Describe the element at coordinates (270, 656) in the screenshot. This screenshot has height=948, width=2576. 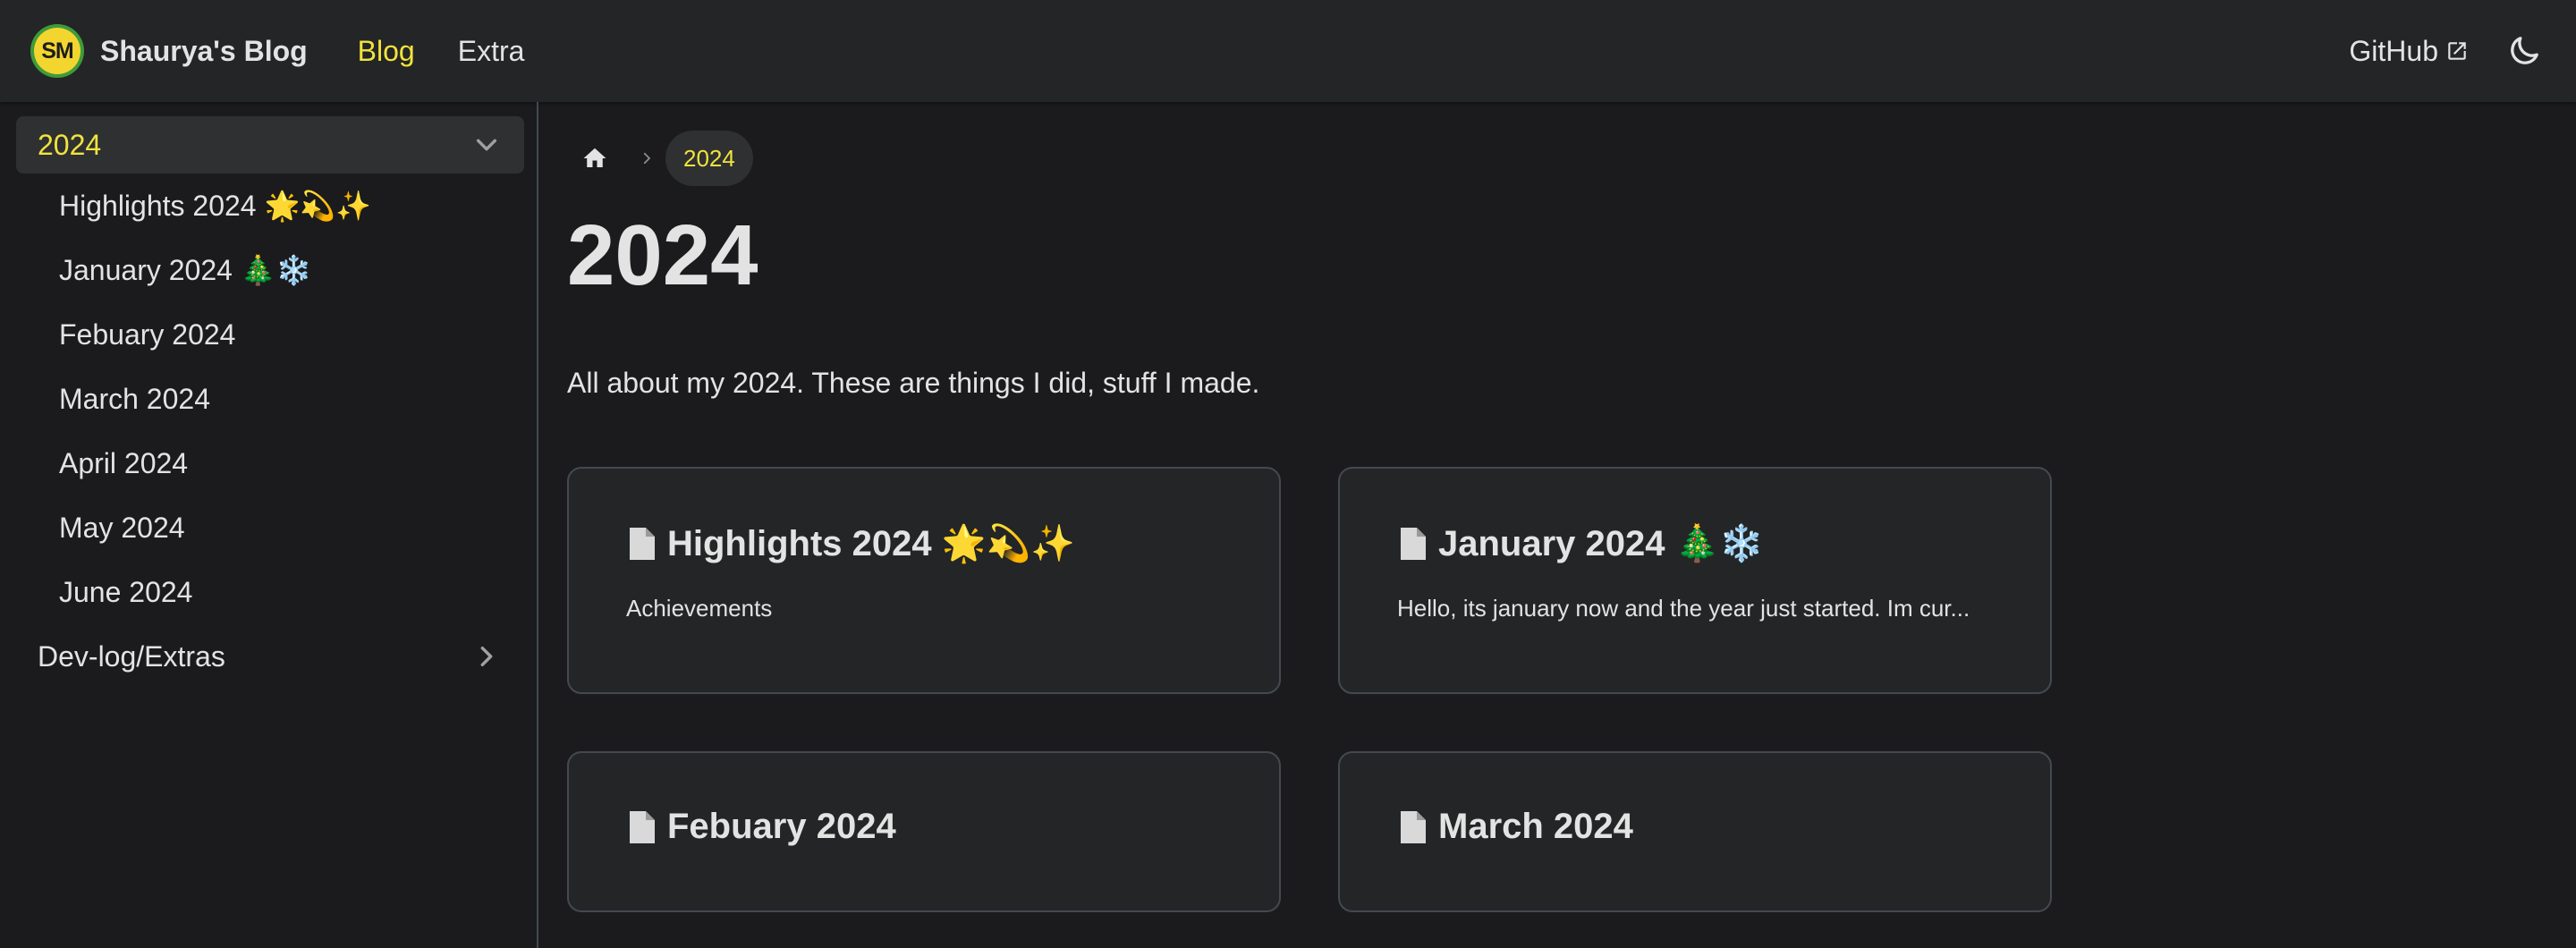
I see `sidebar-category-devlog-extras: Dev-log/Extras` at that location.